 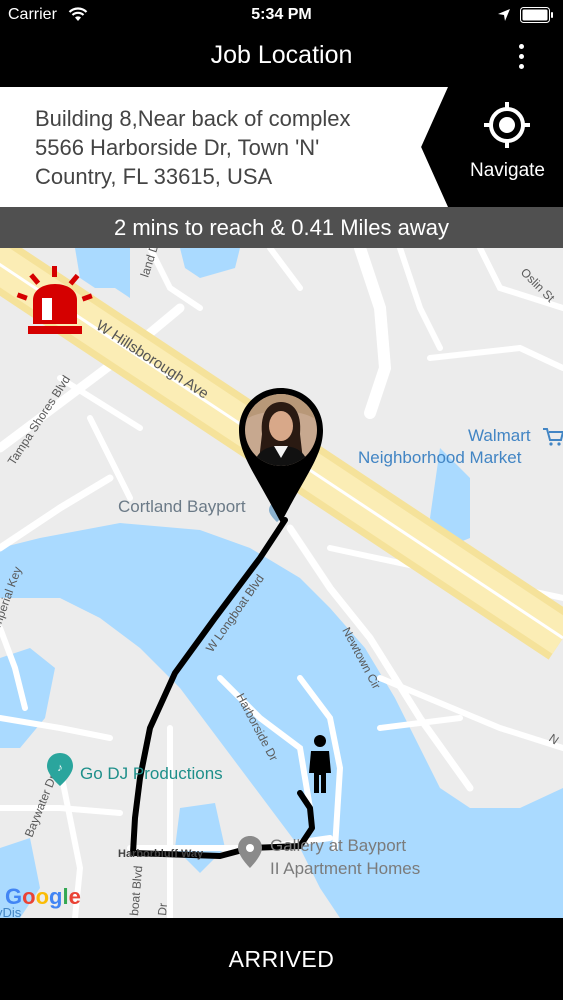 I want to click on map-label: Walmart, so click(x=499, y=435).